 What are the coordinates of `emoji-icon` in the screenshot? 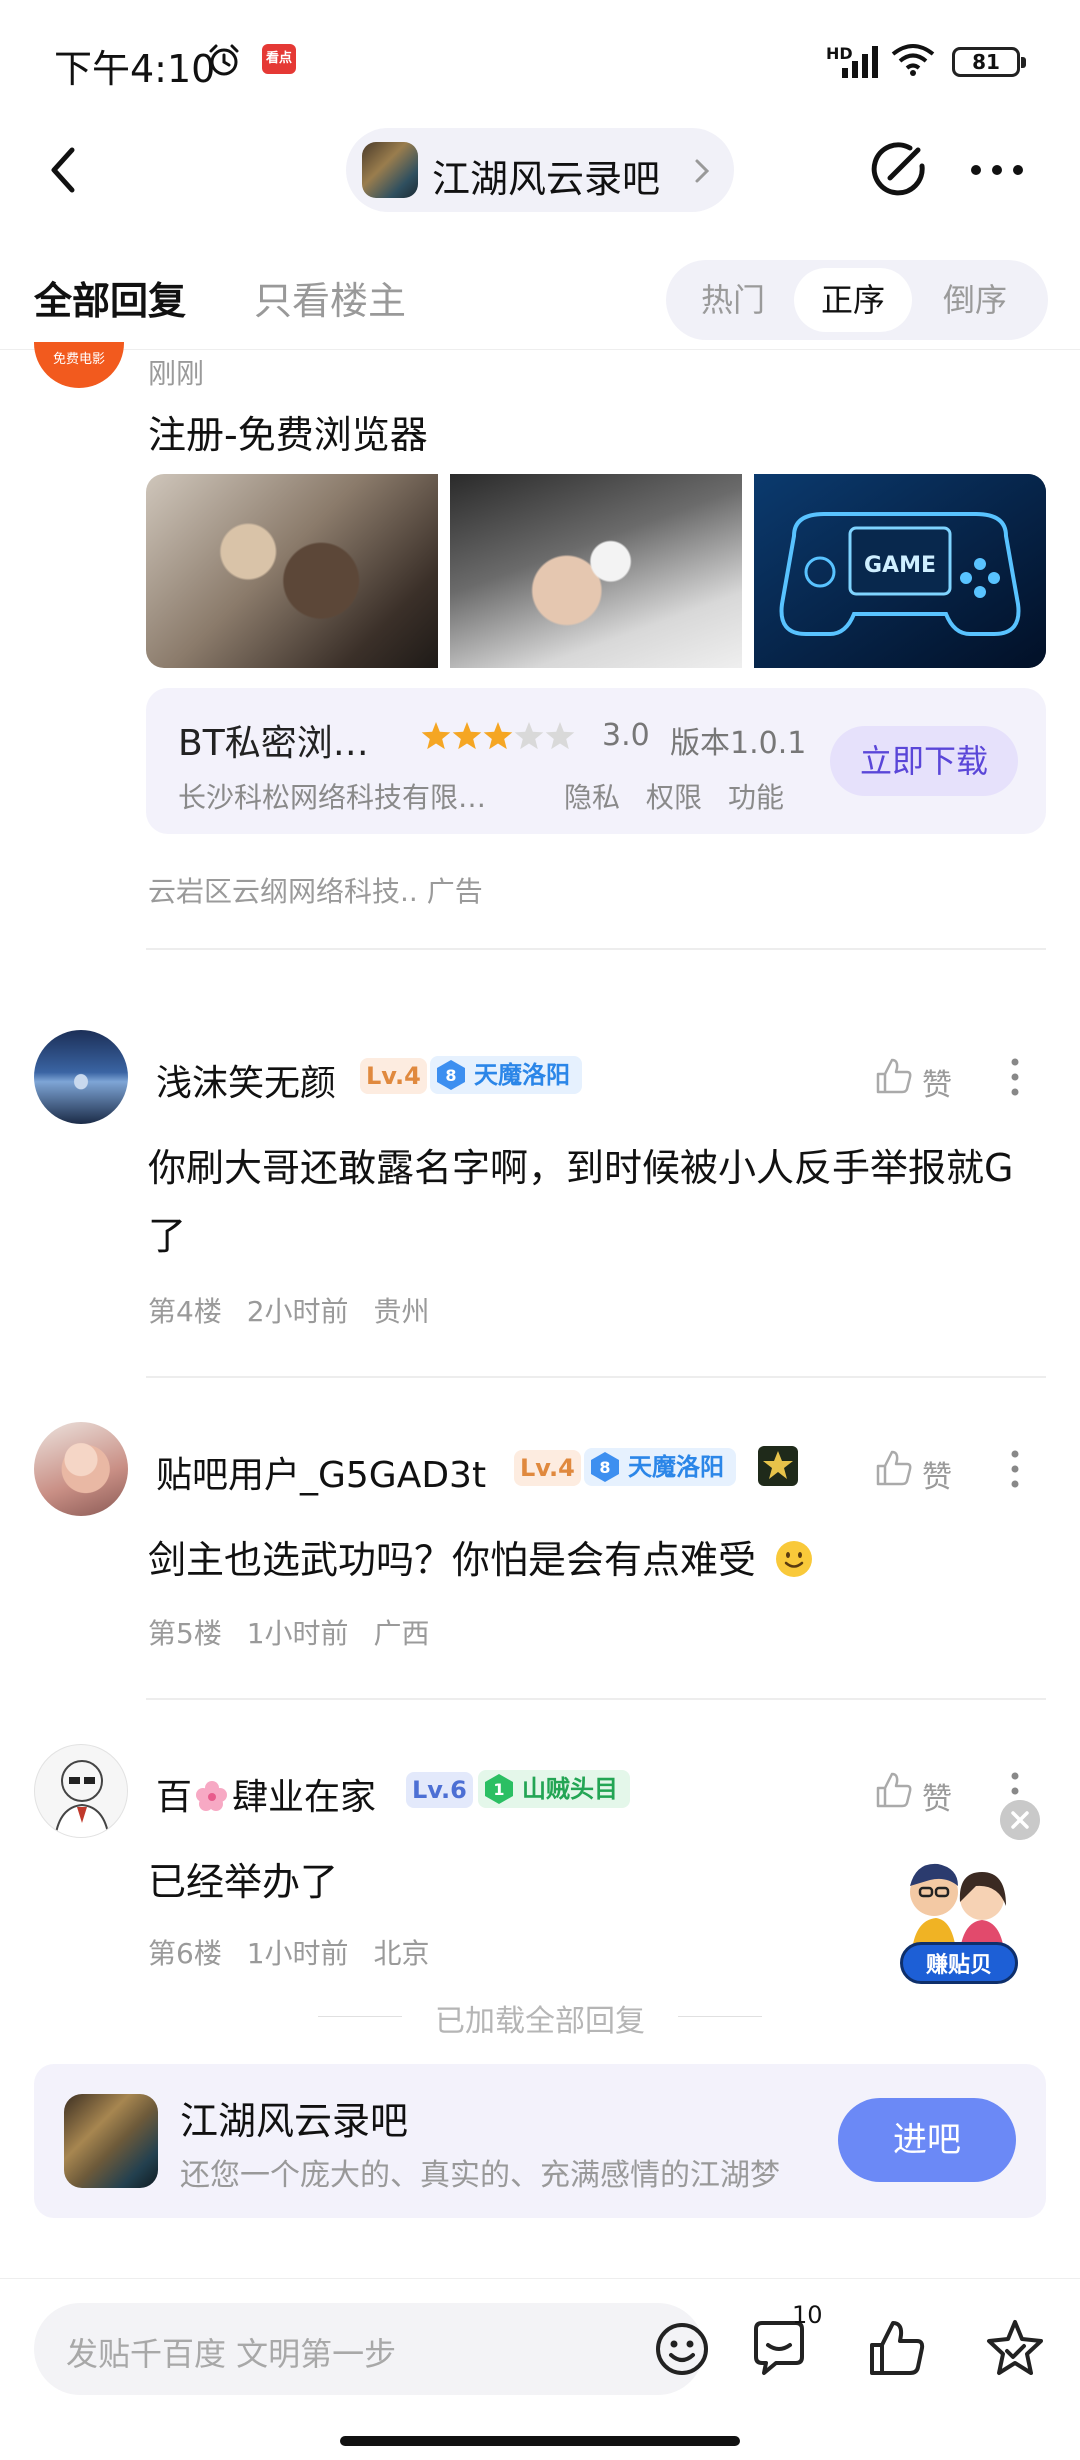 It's located at (682, 2349).